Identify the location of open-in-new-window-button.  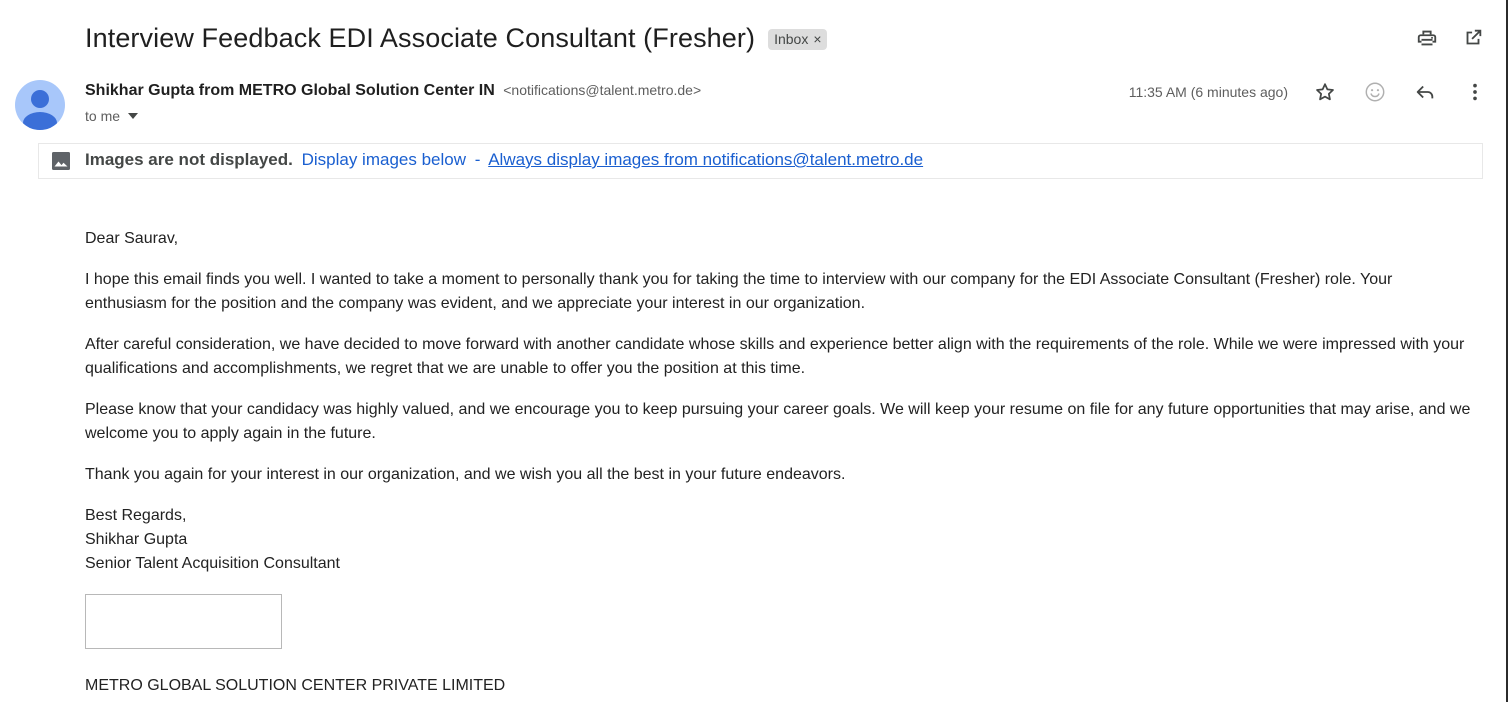
(1473, 38).